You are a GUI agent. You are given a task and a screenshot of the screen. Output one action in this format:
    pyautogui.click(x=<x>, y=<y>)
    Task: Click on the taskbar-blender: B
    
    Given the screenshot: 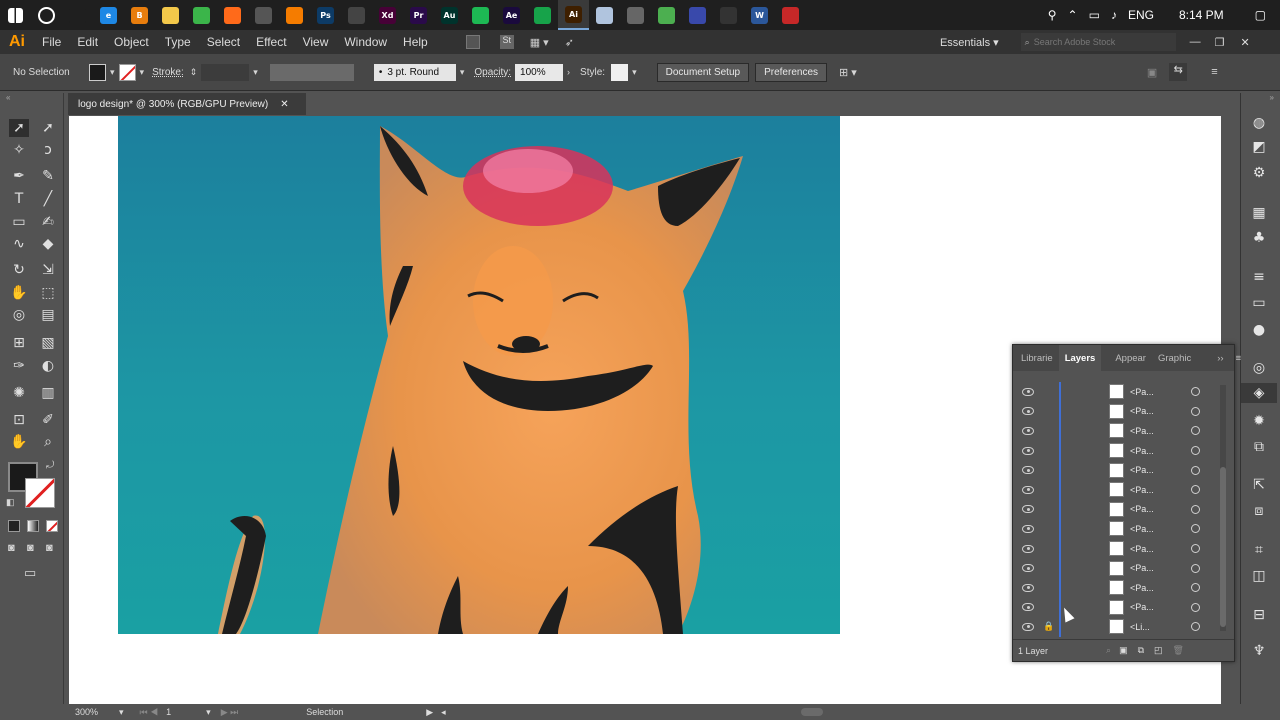 What is the action you would take?
    pyautogui.click(x=139, y=15)
    